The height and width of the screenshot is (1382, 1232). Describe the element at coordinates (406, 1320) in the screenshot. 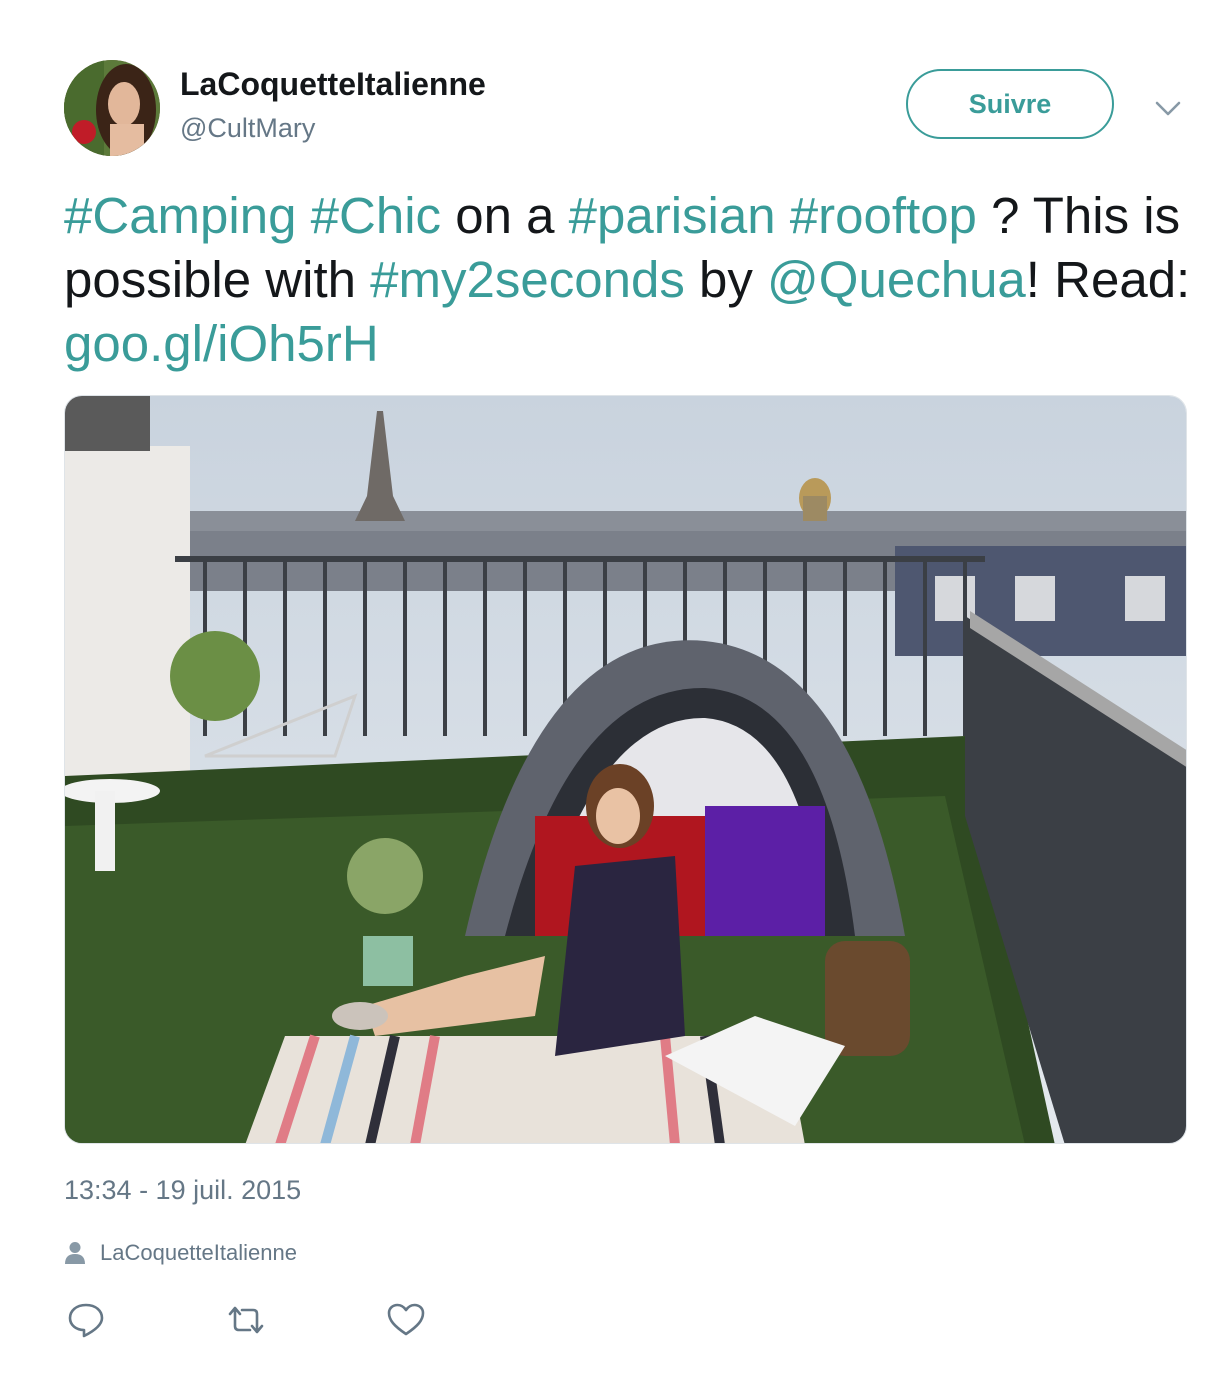

I see `heart-icon` at that location.